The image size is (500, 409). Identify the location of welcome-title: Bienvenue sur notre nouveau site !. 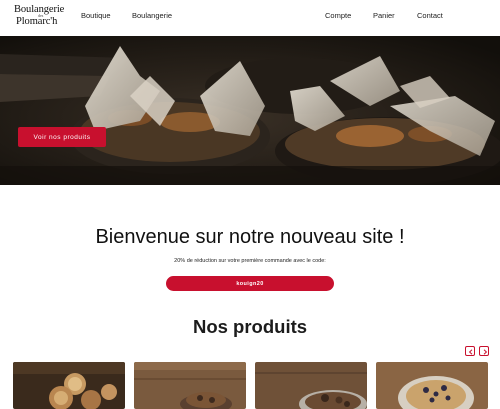
(250, 237).